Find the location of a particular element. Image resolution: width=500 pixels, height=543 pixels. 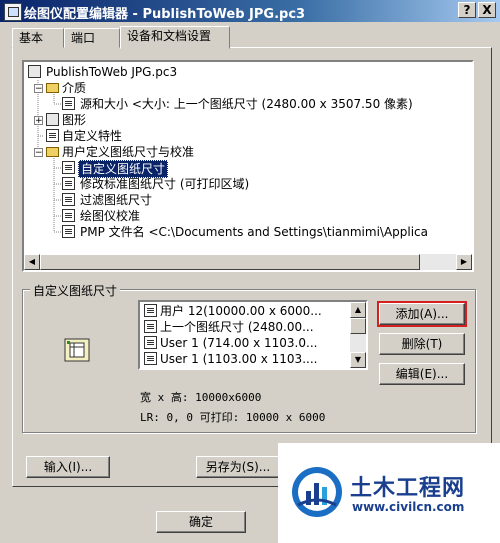

window-title: 绘图仪配置编辑器 - PublishToWeb JPG.pc3 is located at coordinates (165, 14).